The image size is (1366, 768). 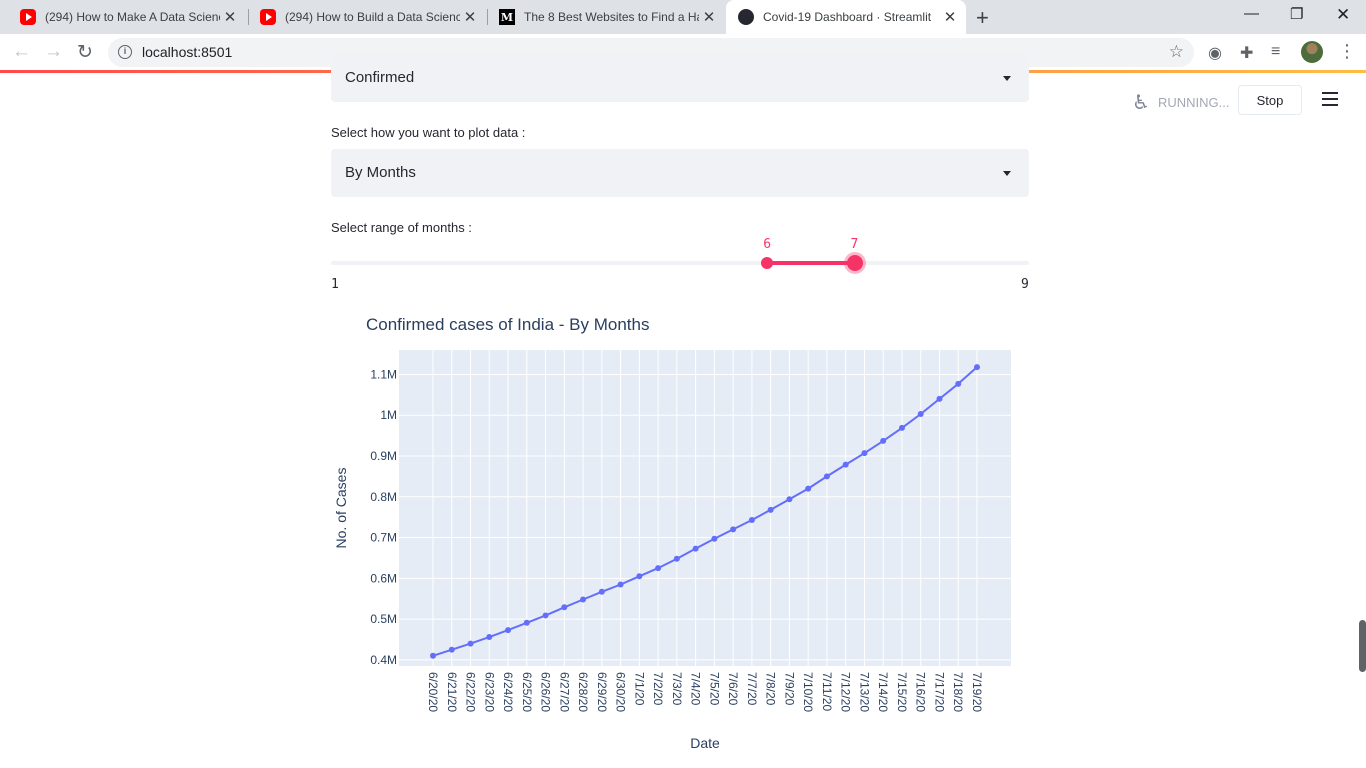 What do you see at coordinates (388, 415) in the screenshot?
I see `y-tick-label: 1M` at bounding box center [388, 415].